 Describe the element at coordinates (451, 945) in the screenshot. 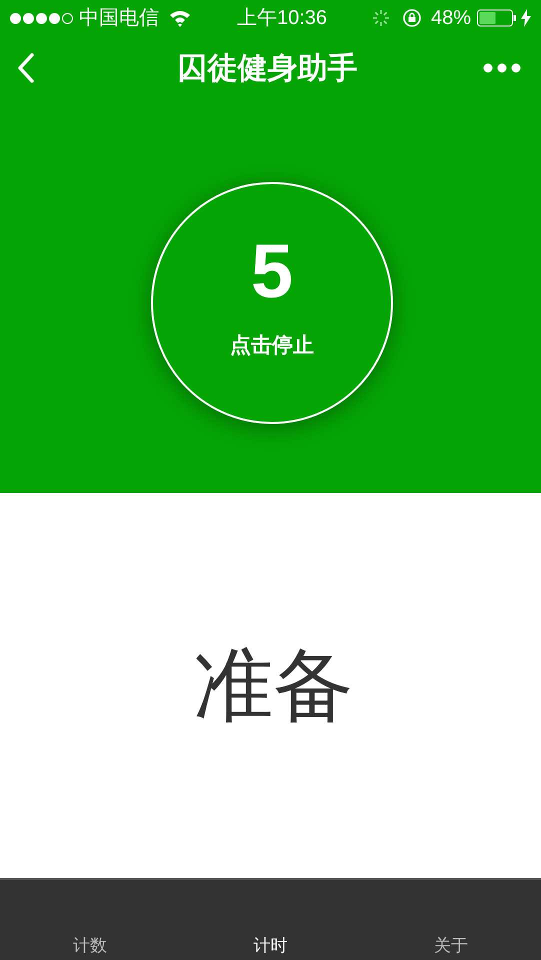

I see `tab-item: 关于` at that location.